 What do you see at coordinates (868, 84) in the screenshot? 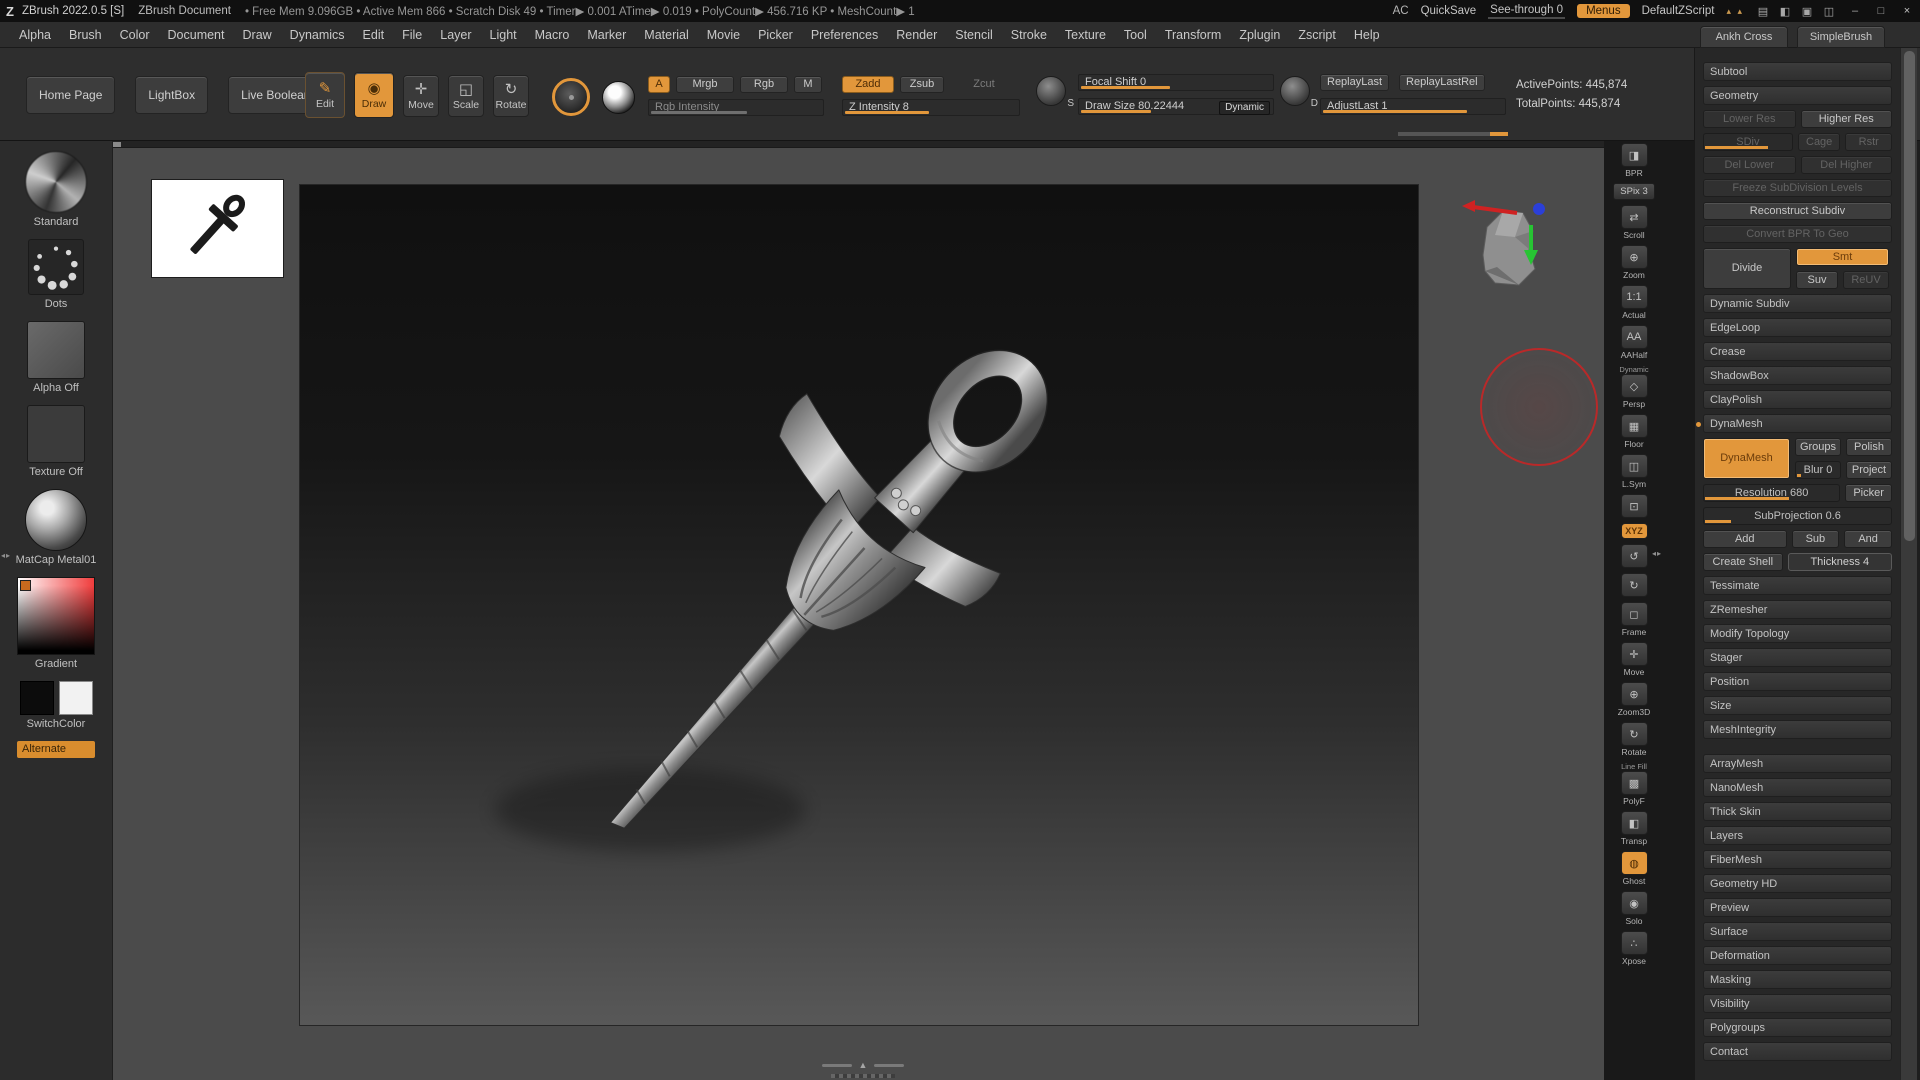
I see `zadd-button: Zadd` at bounding box center [868, 84].